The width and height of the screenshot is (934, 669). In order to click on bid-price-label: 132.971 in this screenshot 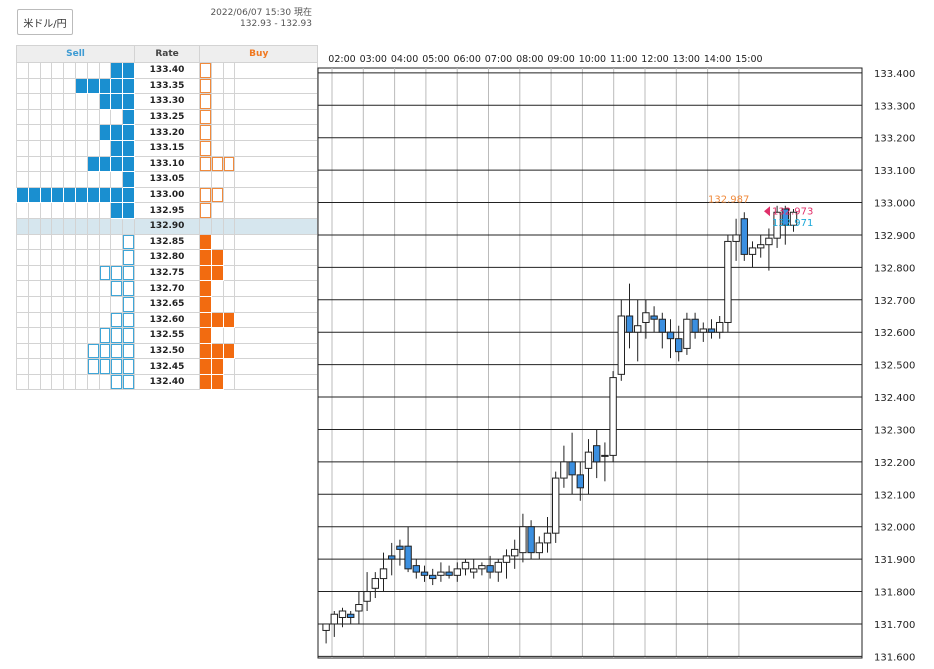, I will do `click(792, 223)`.